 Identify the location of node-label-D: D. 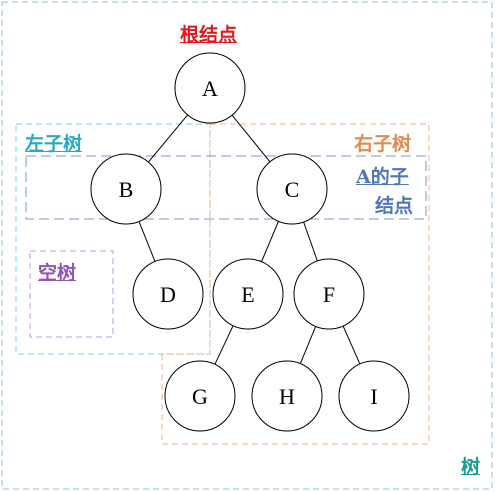
(168, 294).